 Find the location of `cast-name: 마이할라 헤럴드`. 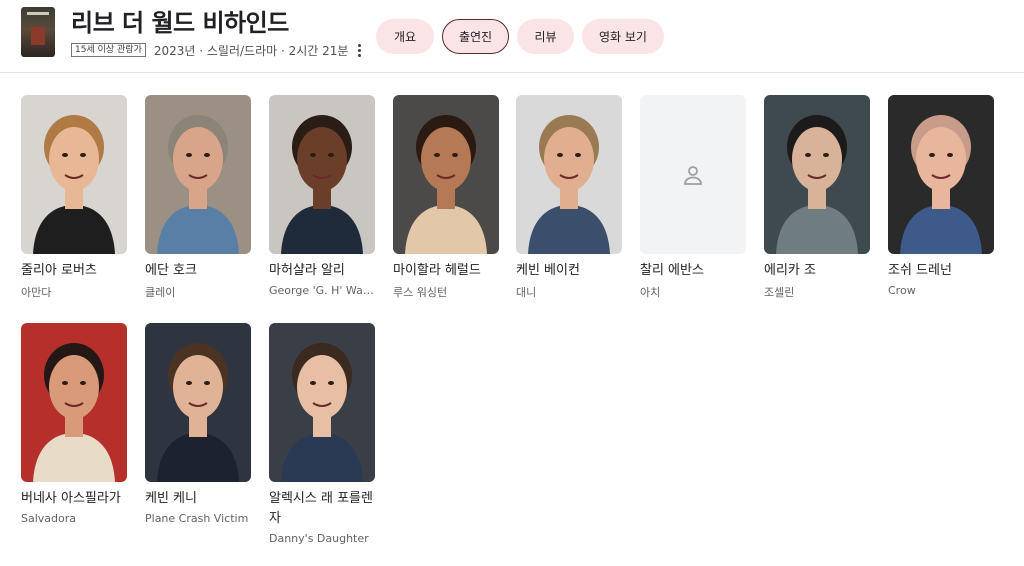

cast-name: 마이할라 헤럴드 is located at coordinates (448, 271).